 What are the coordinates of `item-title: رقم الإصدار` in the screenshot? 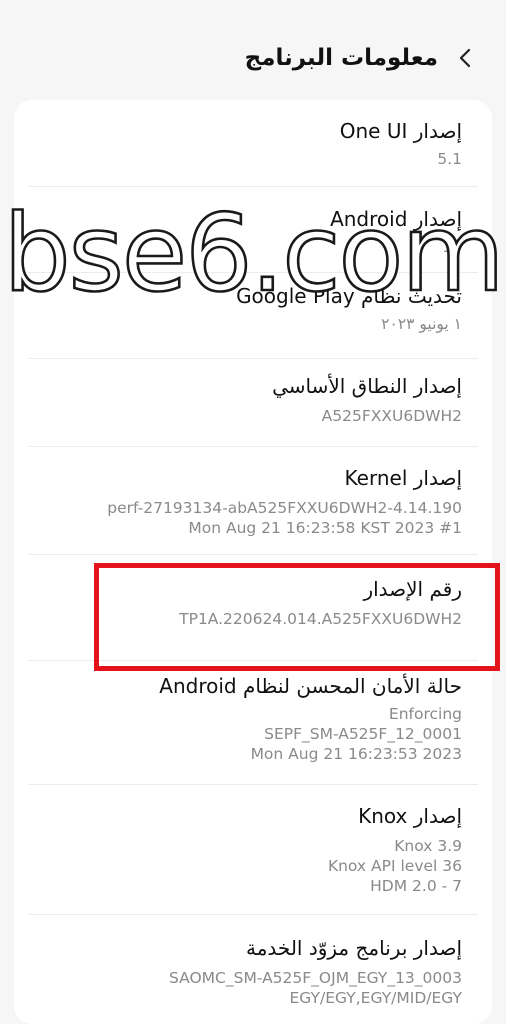 It's located at (412, 589).